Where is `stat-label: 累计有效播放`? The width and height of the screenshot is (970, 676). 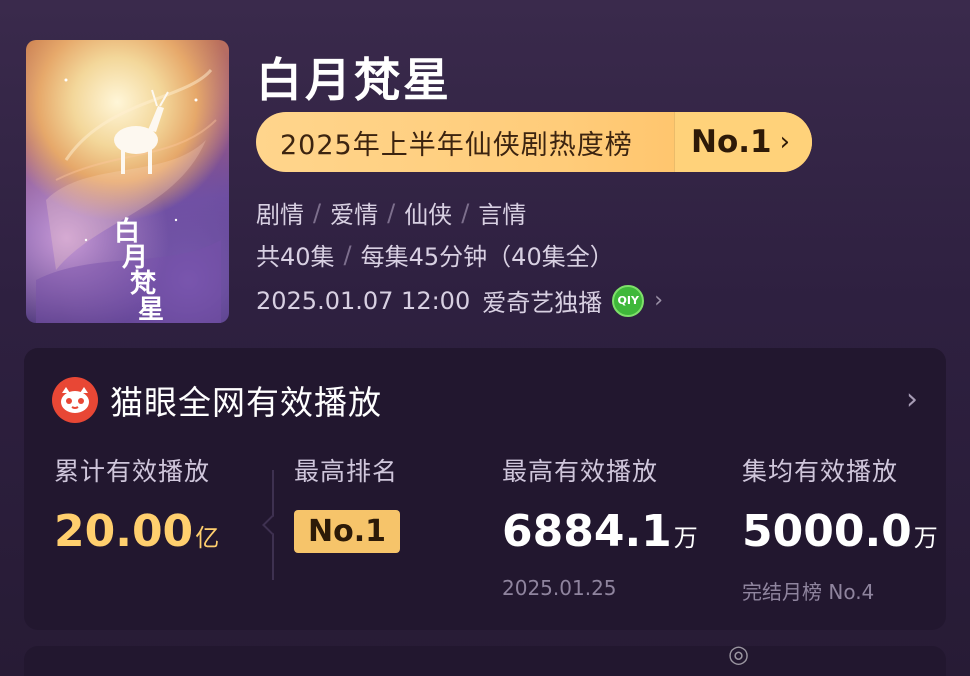
stat-label: 累计有效播放 is located at coordinates (132, 471).